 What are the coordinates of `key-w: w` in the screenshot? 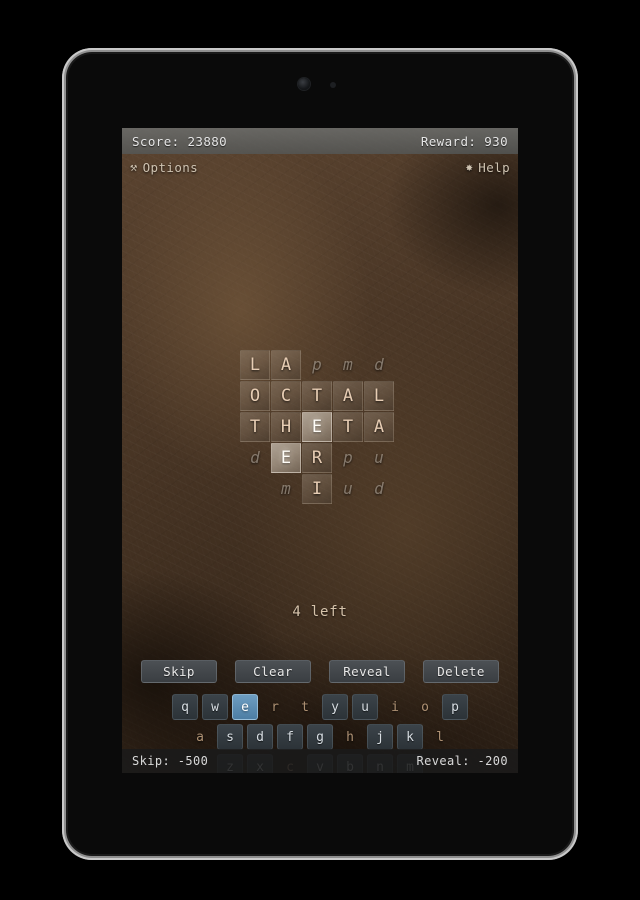 It's located at (215, 707).